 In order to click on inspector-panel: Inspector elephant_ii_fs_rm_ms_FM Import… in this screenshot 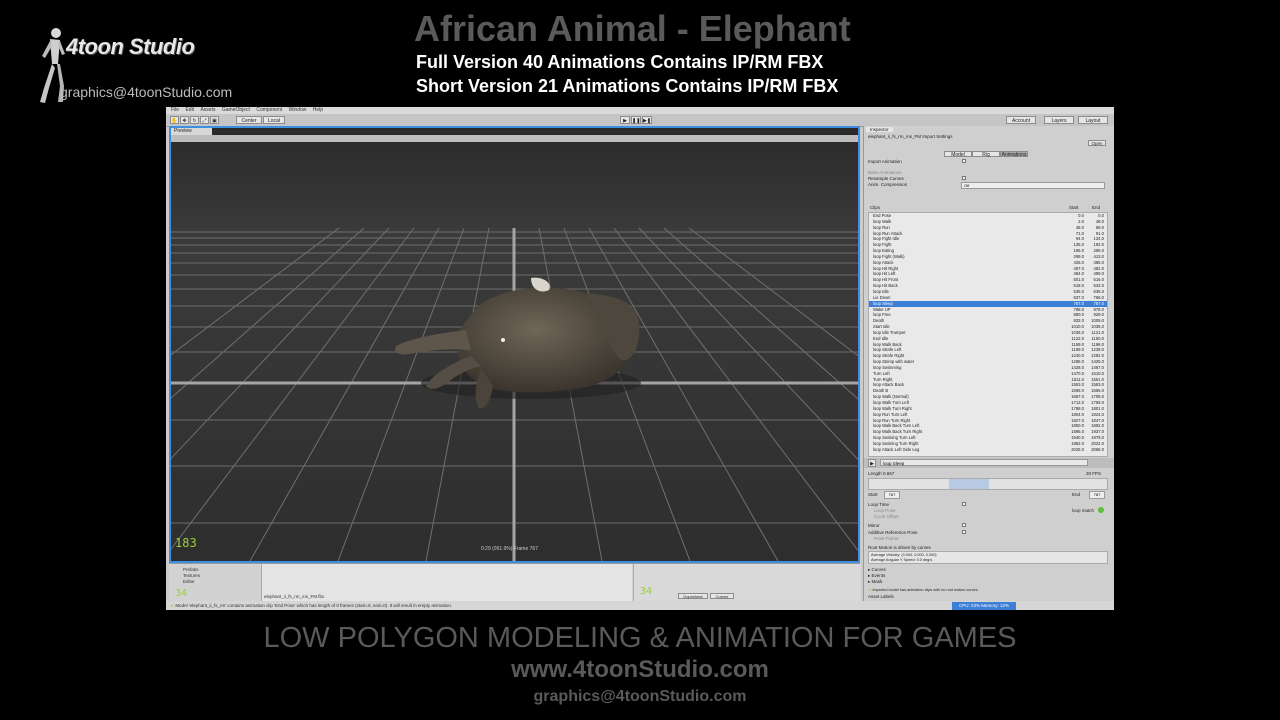, I will do `click(988, 363)`.